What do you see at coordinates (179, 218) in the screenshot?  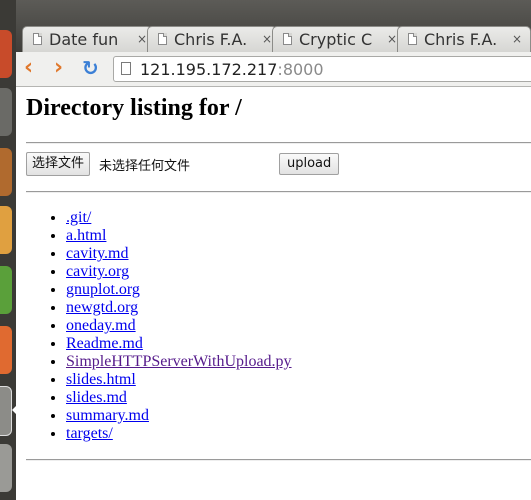 I see `list-item: .git/` at bounding box center [179, 218].